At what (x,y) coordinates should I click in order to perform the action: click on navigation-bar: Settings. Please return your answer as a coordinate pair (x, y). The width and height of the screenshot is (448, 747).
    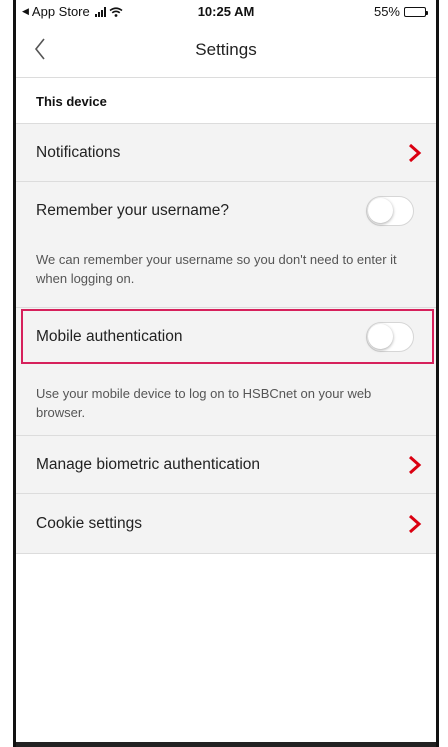
    Looking at the image, I should click on (226, 50).